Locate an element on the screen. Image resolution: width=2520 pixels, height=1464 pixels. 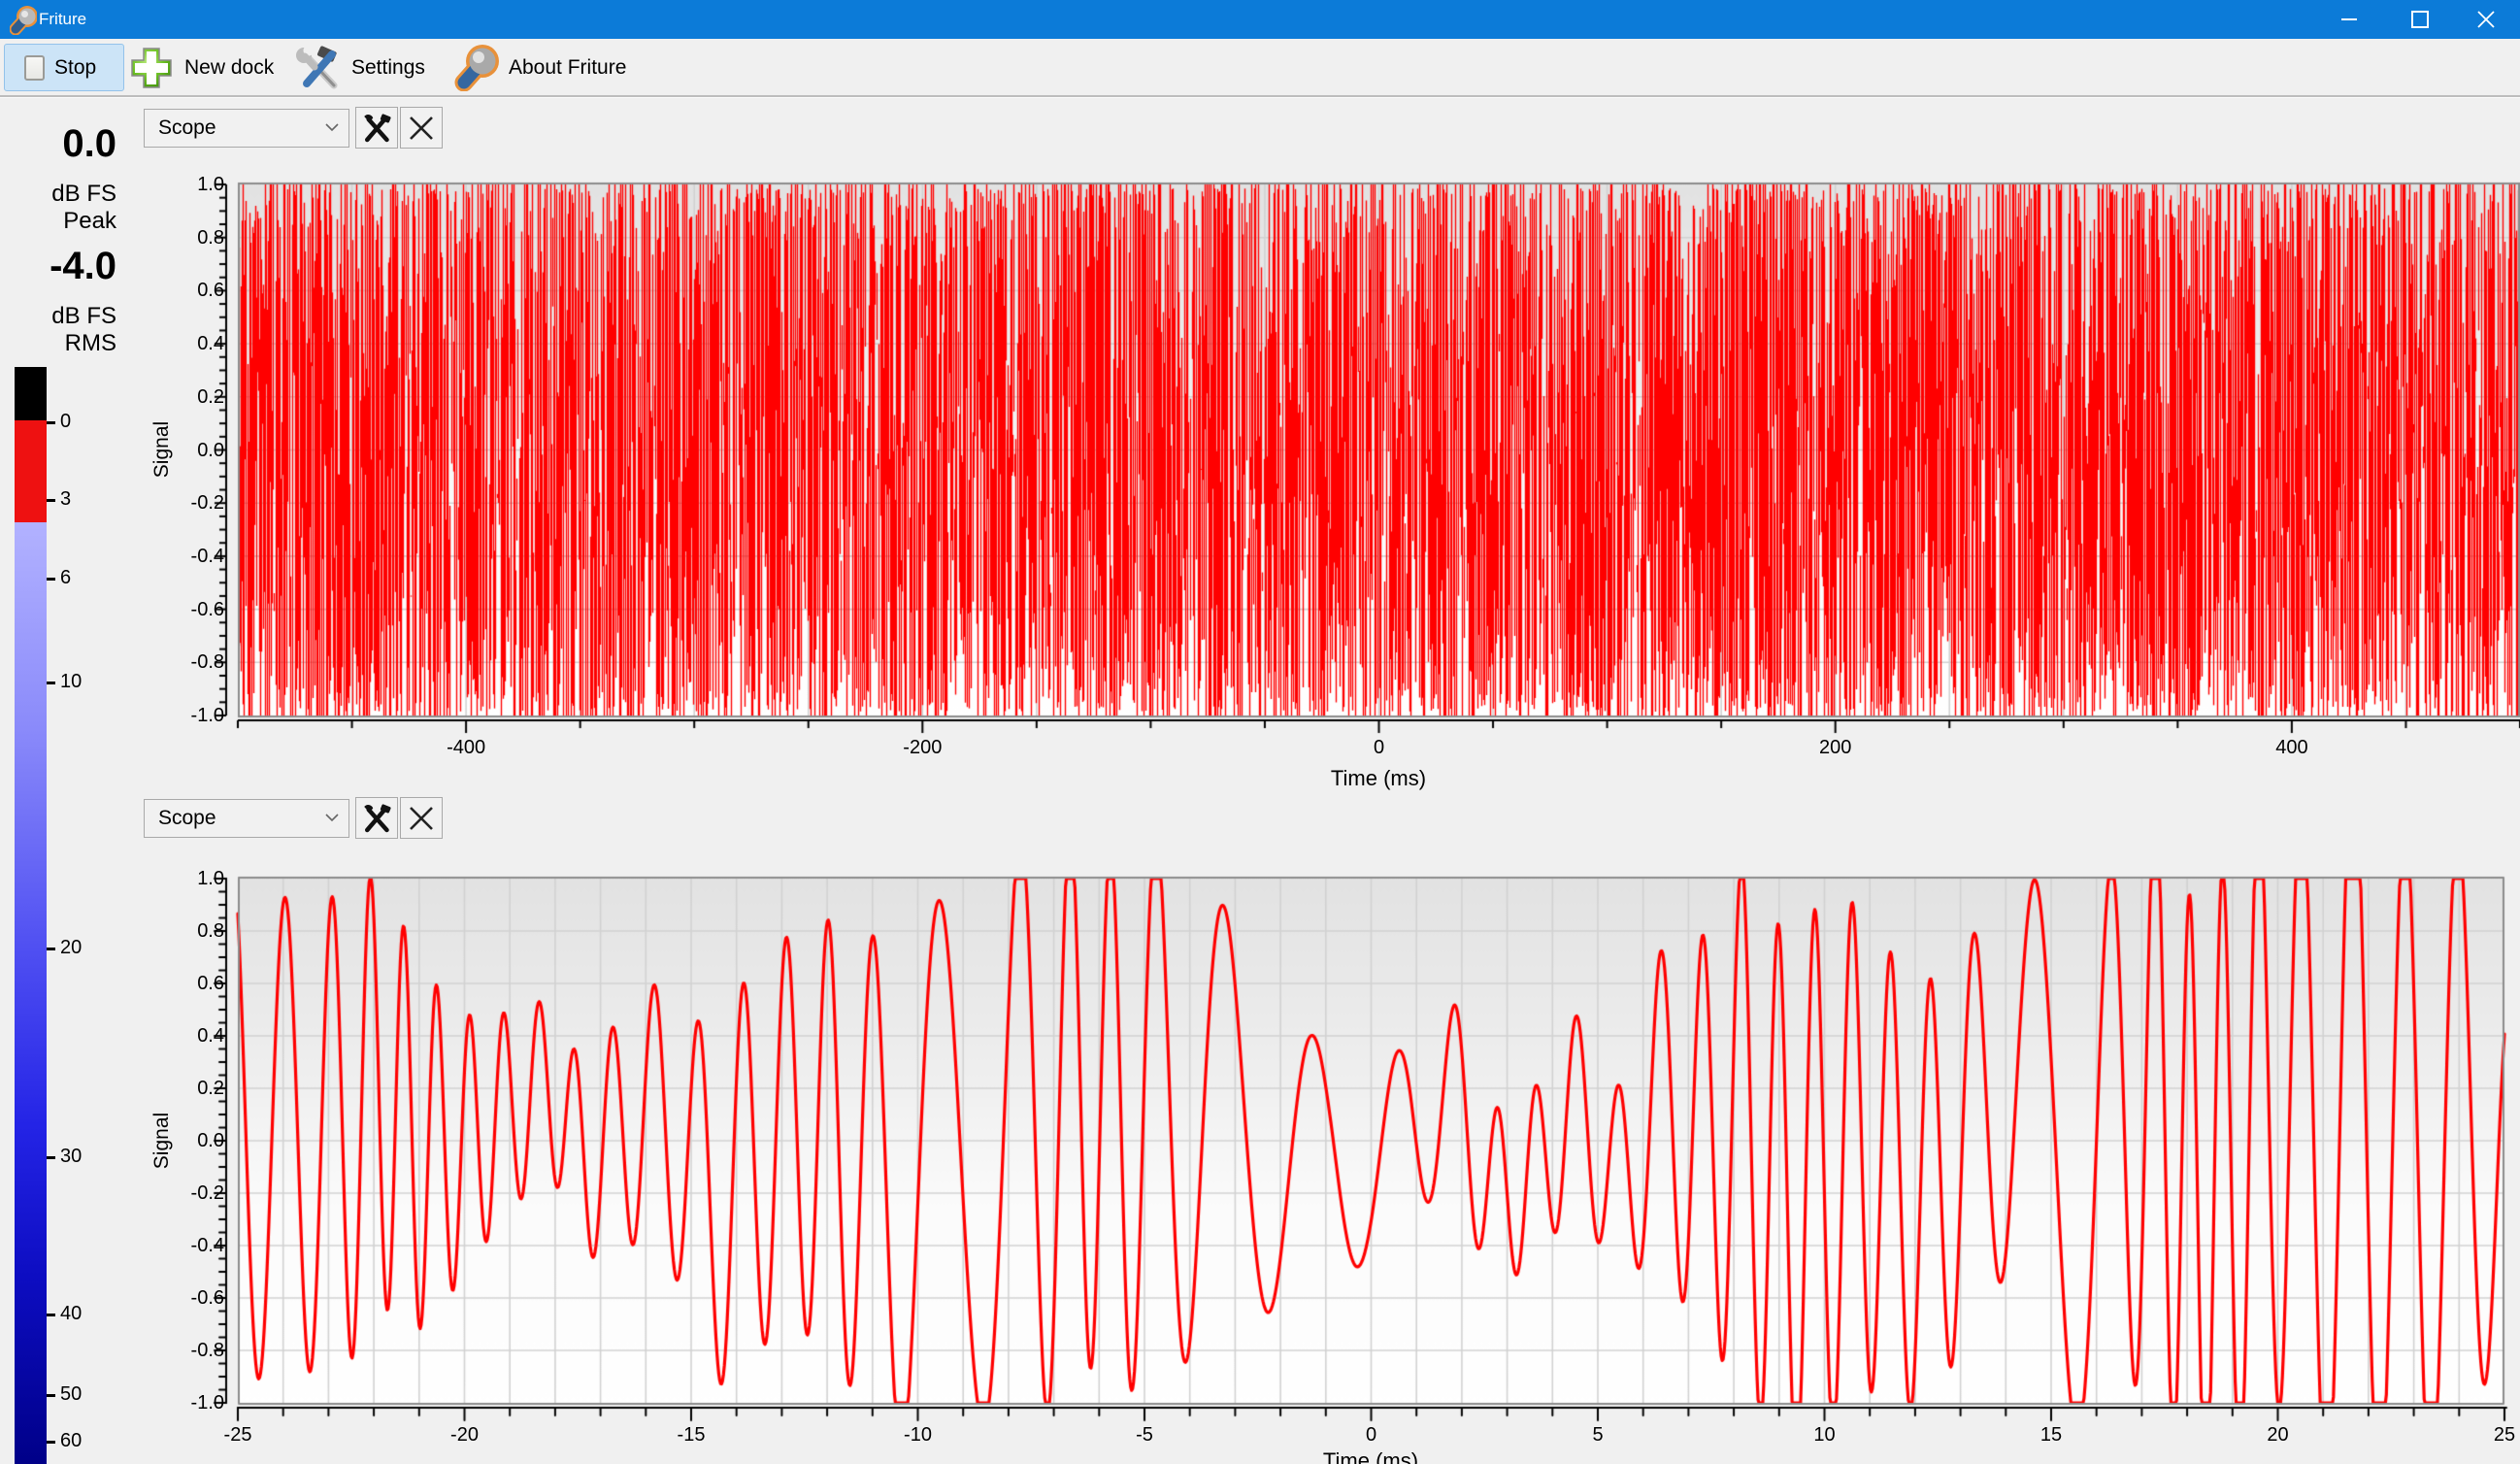
y-tick-label: 0.6 is located at coordinates (210, 291).